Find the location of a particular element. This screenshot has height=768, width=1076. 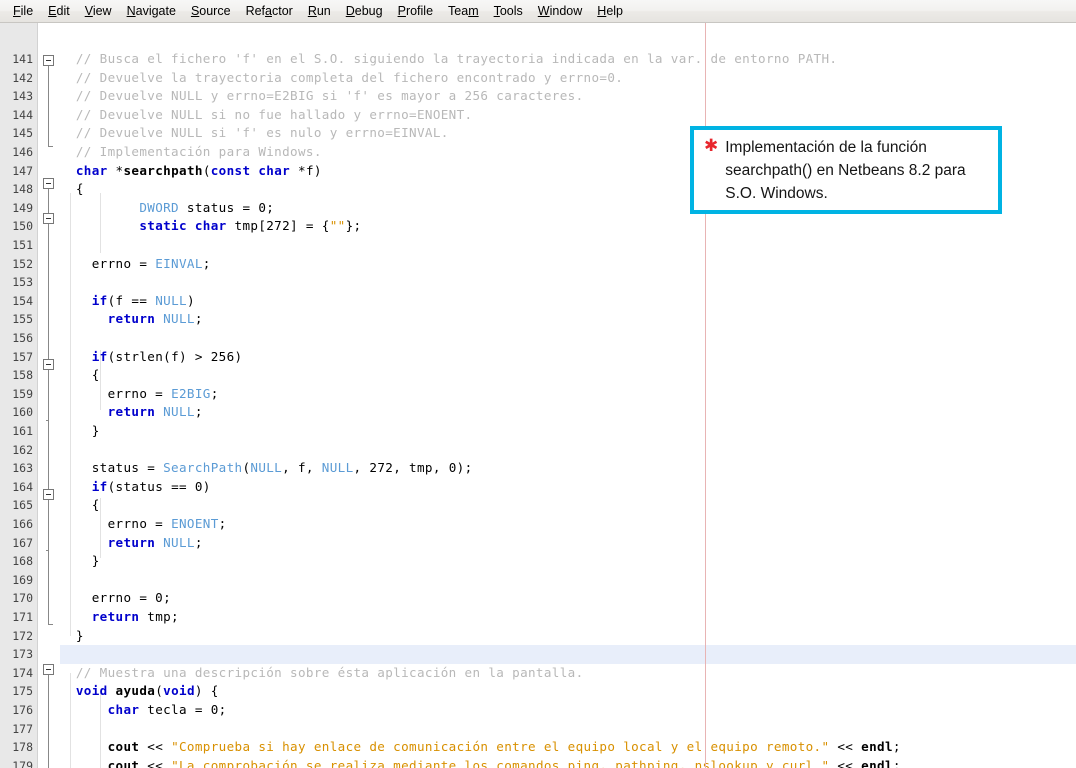

line-number: 147 is located at coordinates (22, 170).